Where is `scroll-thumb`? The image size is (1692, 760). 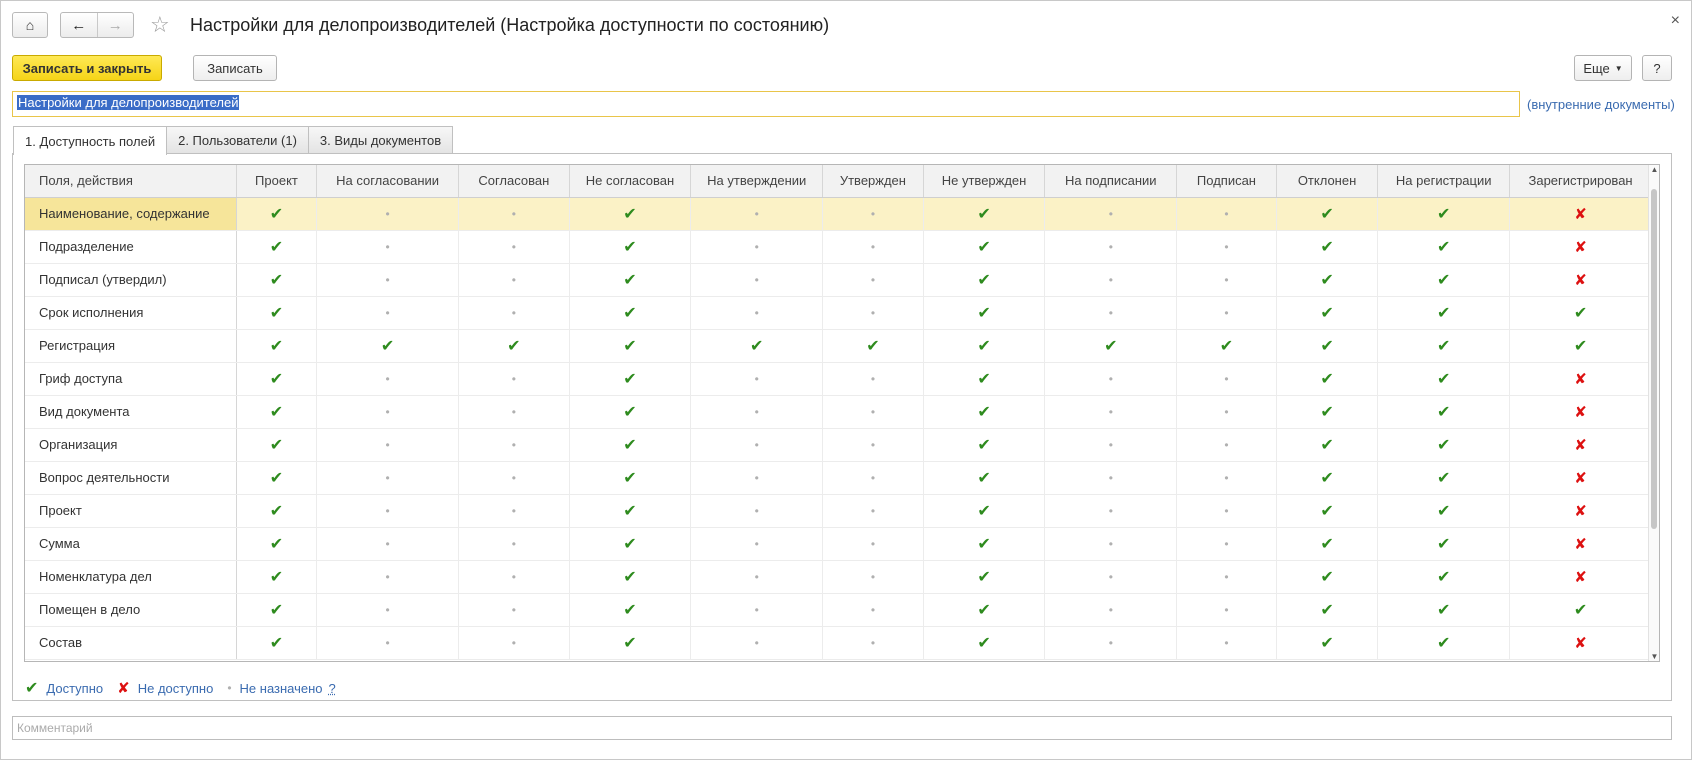
scroll-thumb is located at coordinates (1654, 359).